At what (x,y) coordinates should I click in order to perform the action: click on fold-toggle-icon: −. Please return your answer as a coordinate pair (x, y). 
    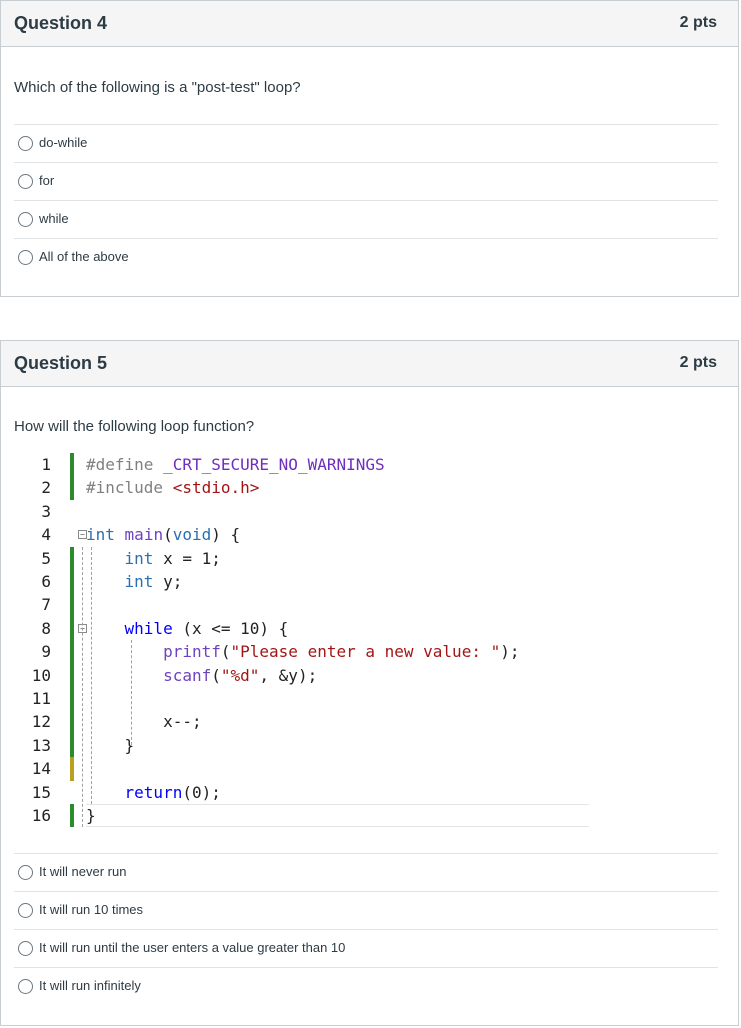
    Looking at the image, I should click on (82, 535).